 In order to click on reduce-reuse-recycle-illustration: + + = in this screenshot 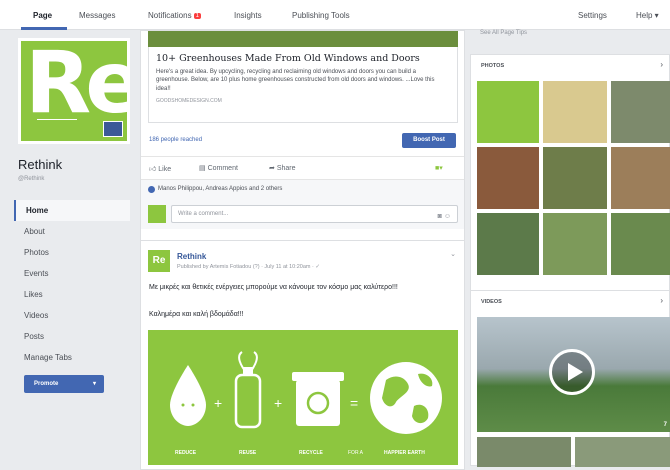, I will do `click(306, 392)`.